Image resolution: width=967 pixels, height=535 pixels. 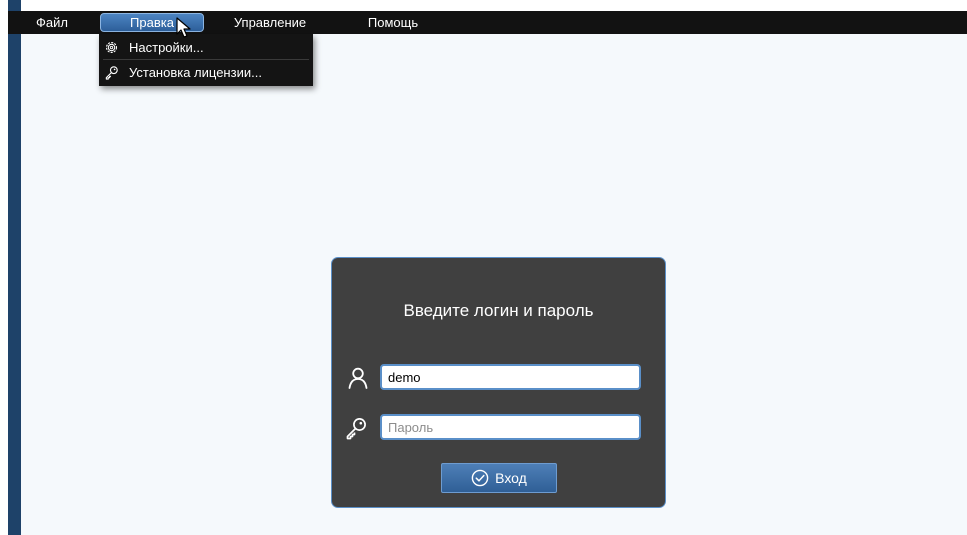 I want to click on menu-help: Помощь, so click(x=393, y=22).